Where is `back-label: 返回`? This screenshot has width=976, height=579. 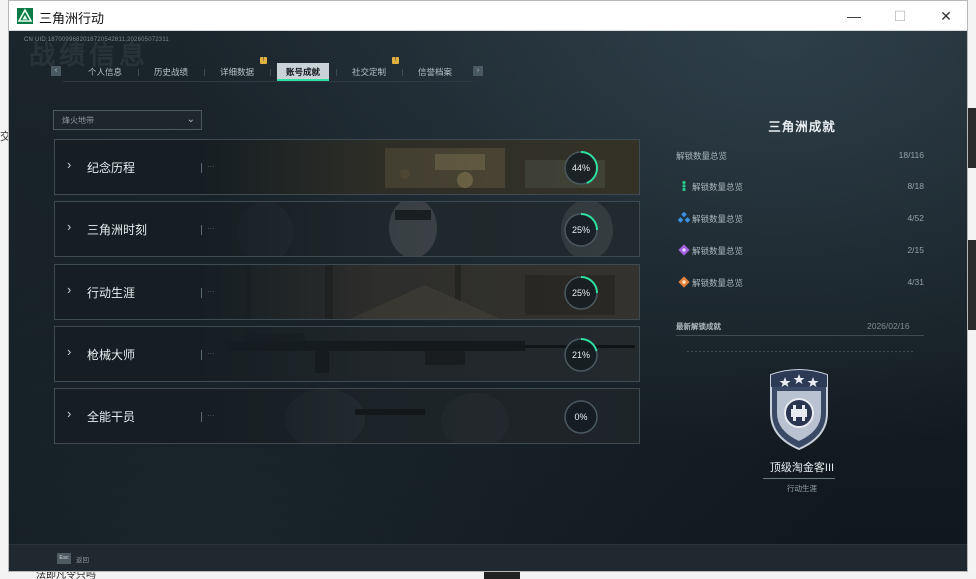
back-label: 返回 is located at coordinates (82, 559).